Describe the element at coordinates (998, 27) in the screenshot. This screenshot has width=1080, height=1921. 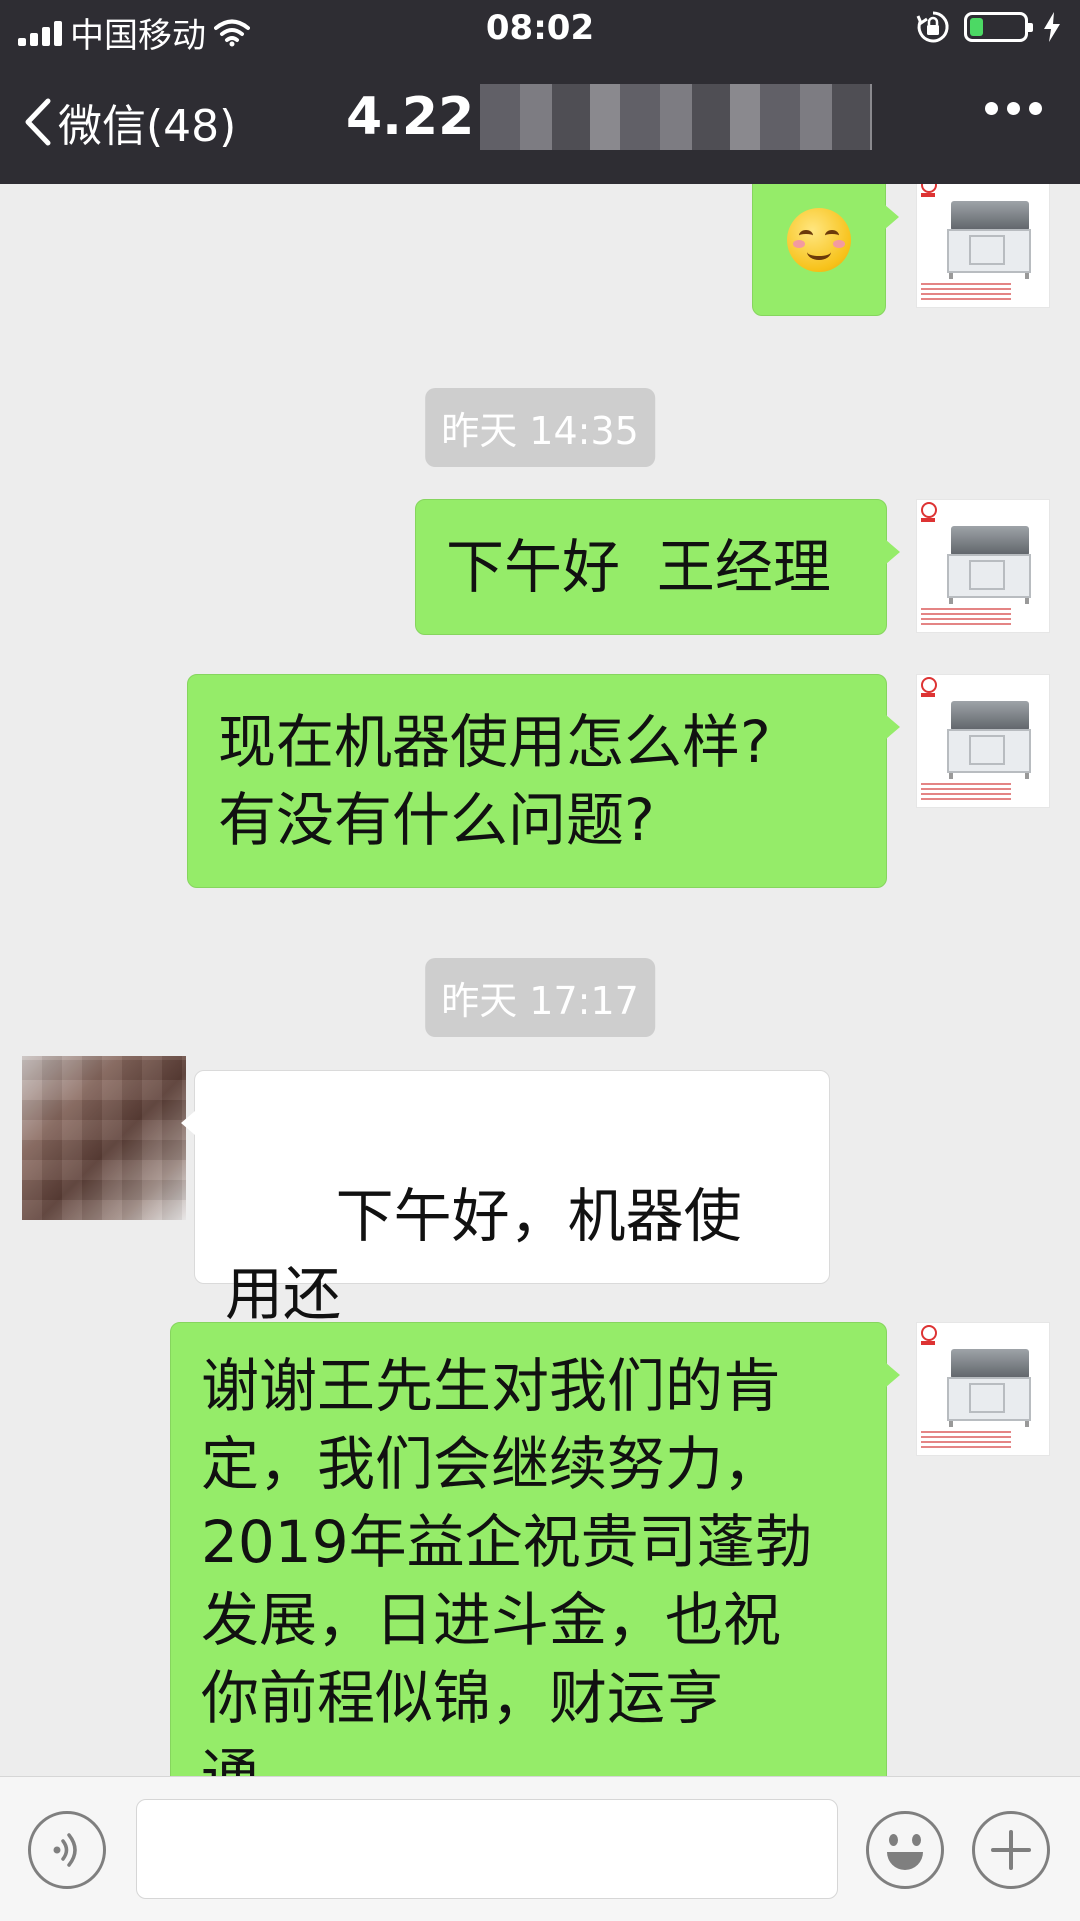
I see `battery-icon` at that location.